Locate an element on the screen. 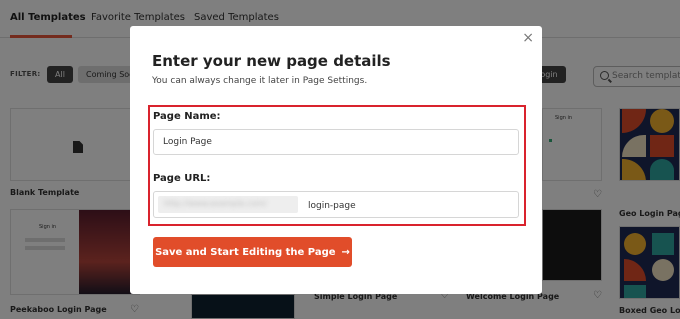 The height and width of the screenshot is (319, 680). url-prefix: http://www.example.com/ is located at coordinates (228, 204).